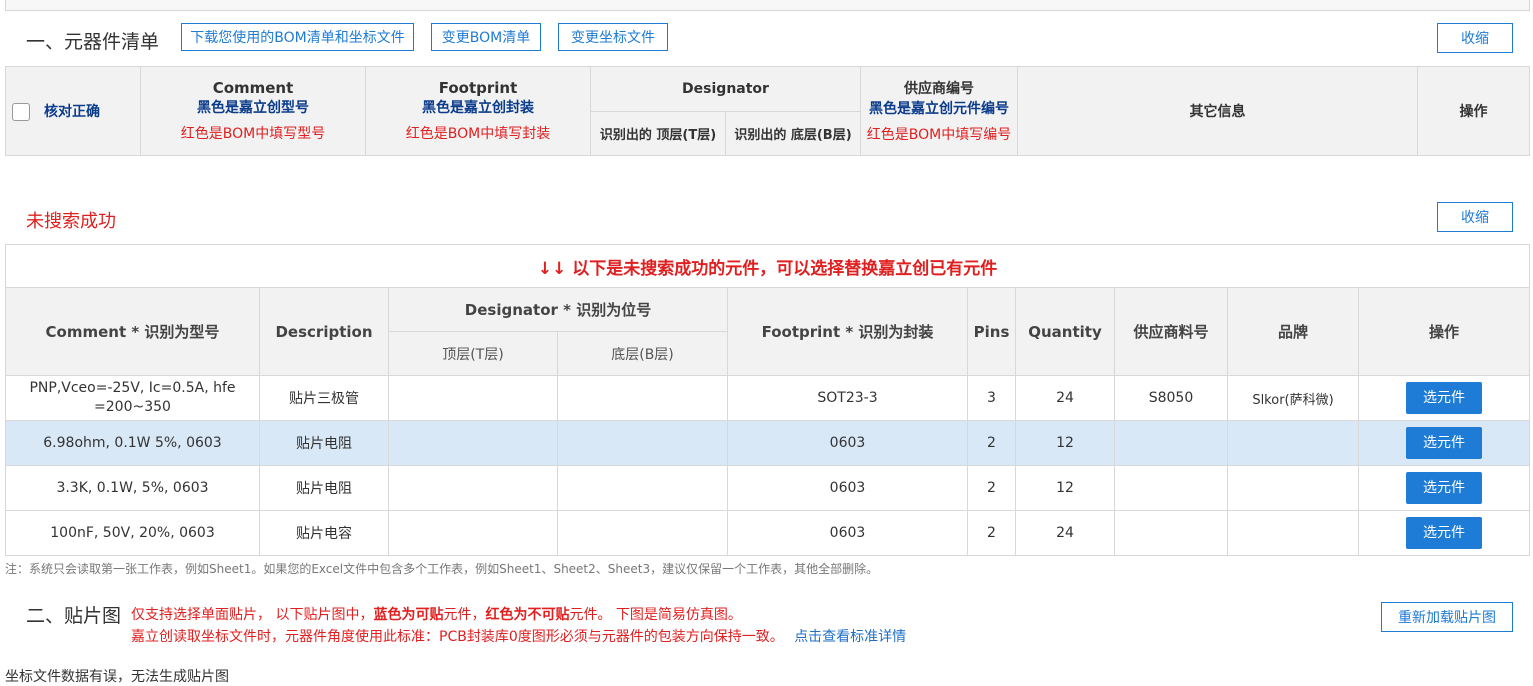  I want to click on not-found-title: 未搜索成功, so click(71, 221).